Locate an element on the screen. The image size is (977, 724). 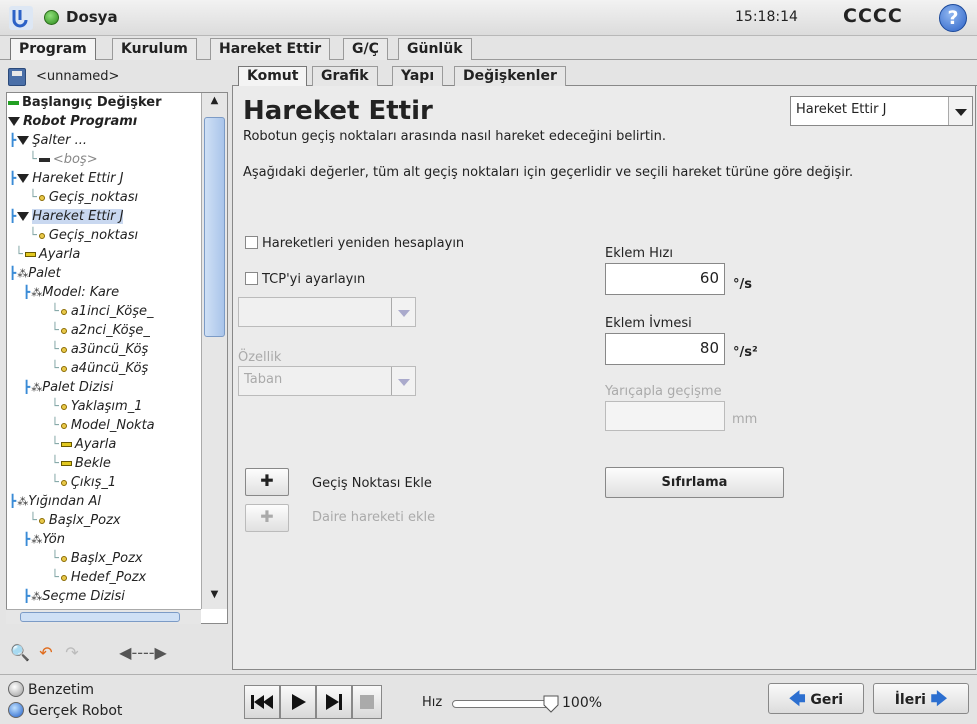
add-waypoint-button: ✚ is located at coordinates (267, 482).